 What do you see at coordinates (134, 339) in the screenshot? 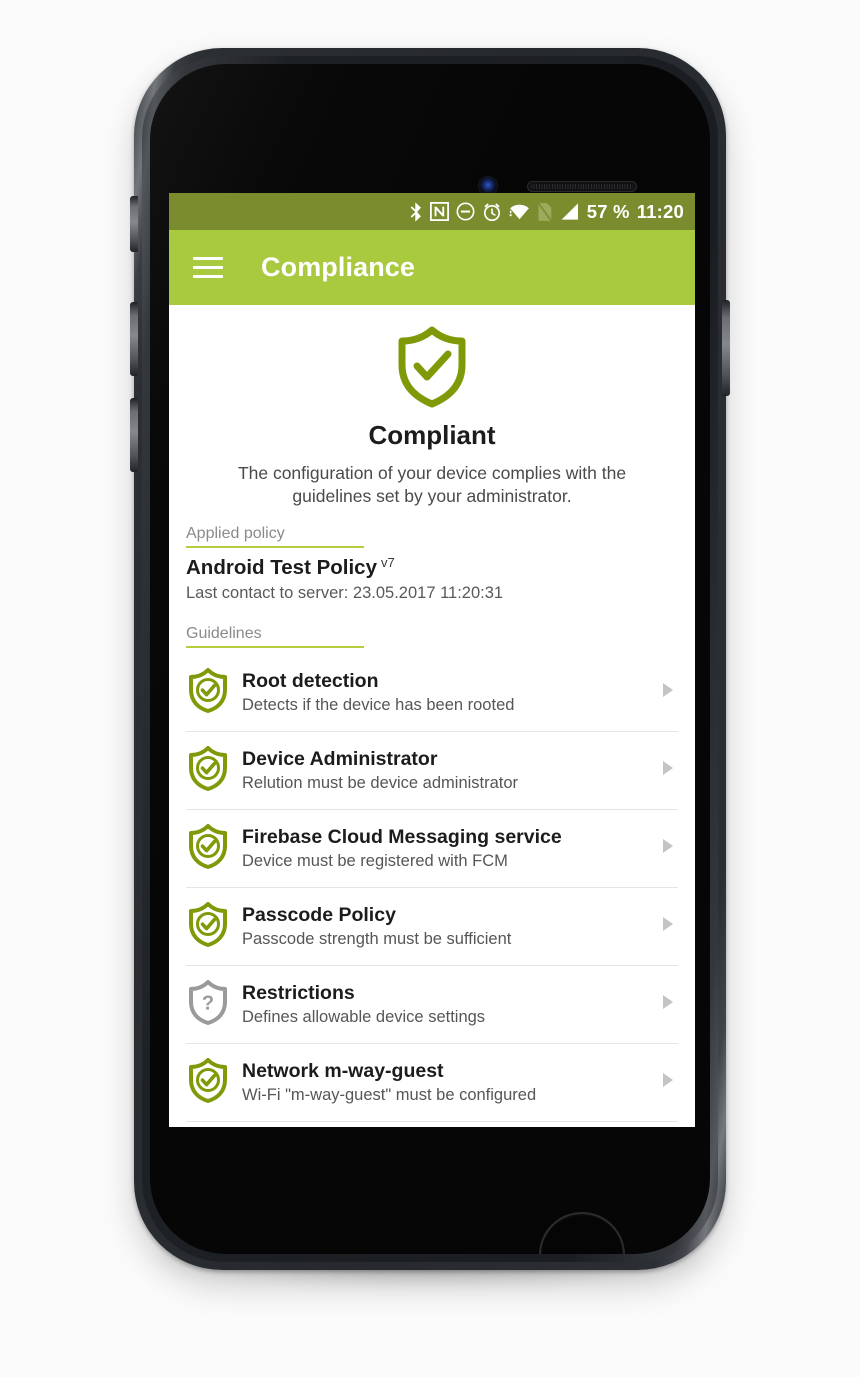
I see `volume-up-button` at bounding box center [134, 339].